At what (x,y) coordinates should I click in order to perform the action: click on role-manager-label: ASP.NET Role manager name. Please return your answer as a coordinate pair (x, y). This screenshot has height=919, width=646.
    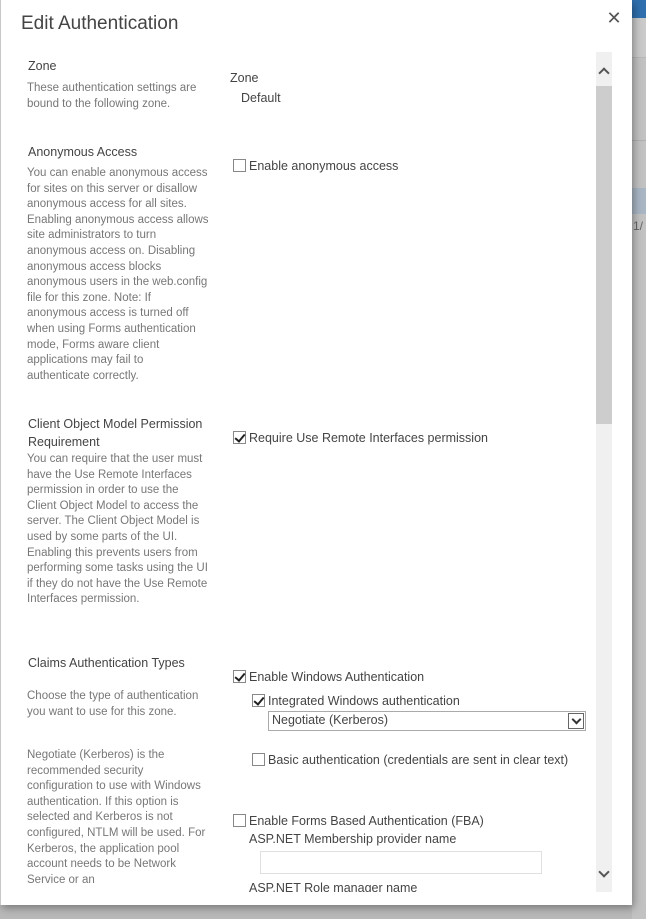
    Looking at the image, I should click on (333, 886).